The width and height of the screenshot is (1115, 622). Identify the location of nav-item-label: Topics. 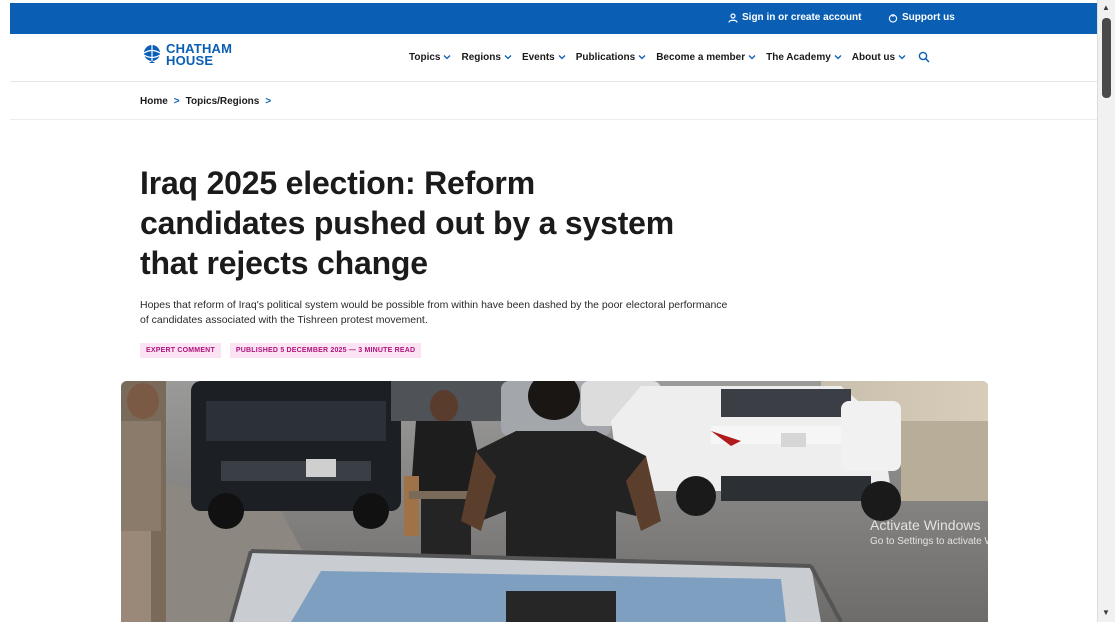
(425, 57).